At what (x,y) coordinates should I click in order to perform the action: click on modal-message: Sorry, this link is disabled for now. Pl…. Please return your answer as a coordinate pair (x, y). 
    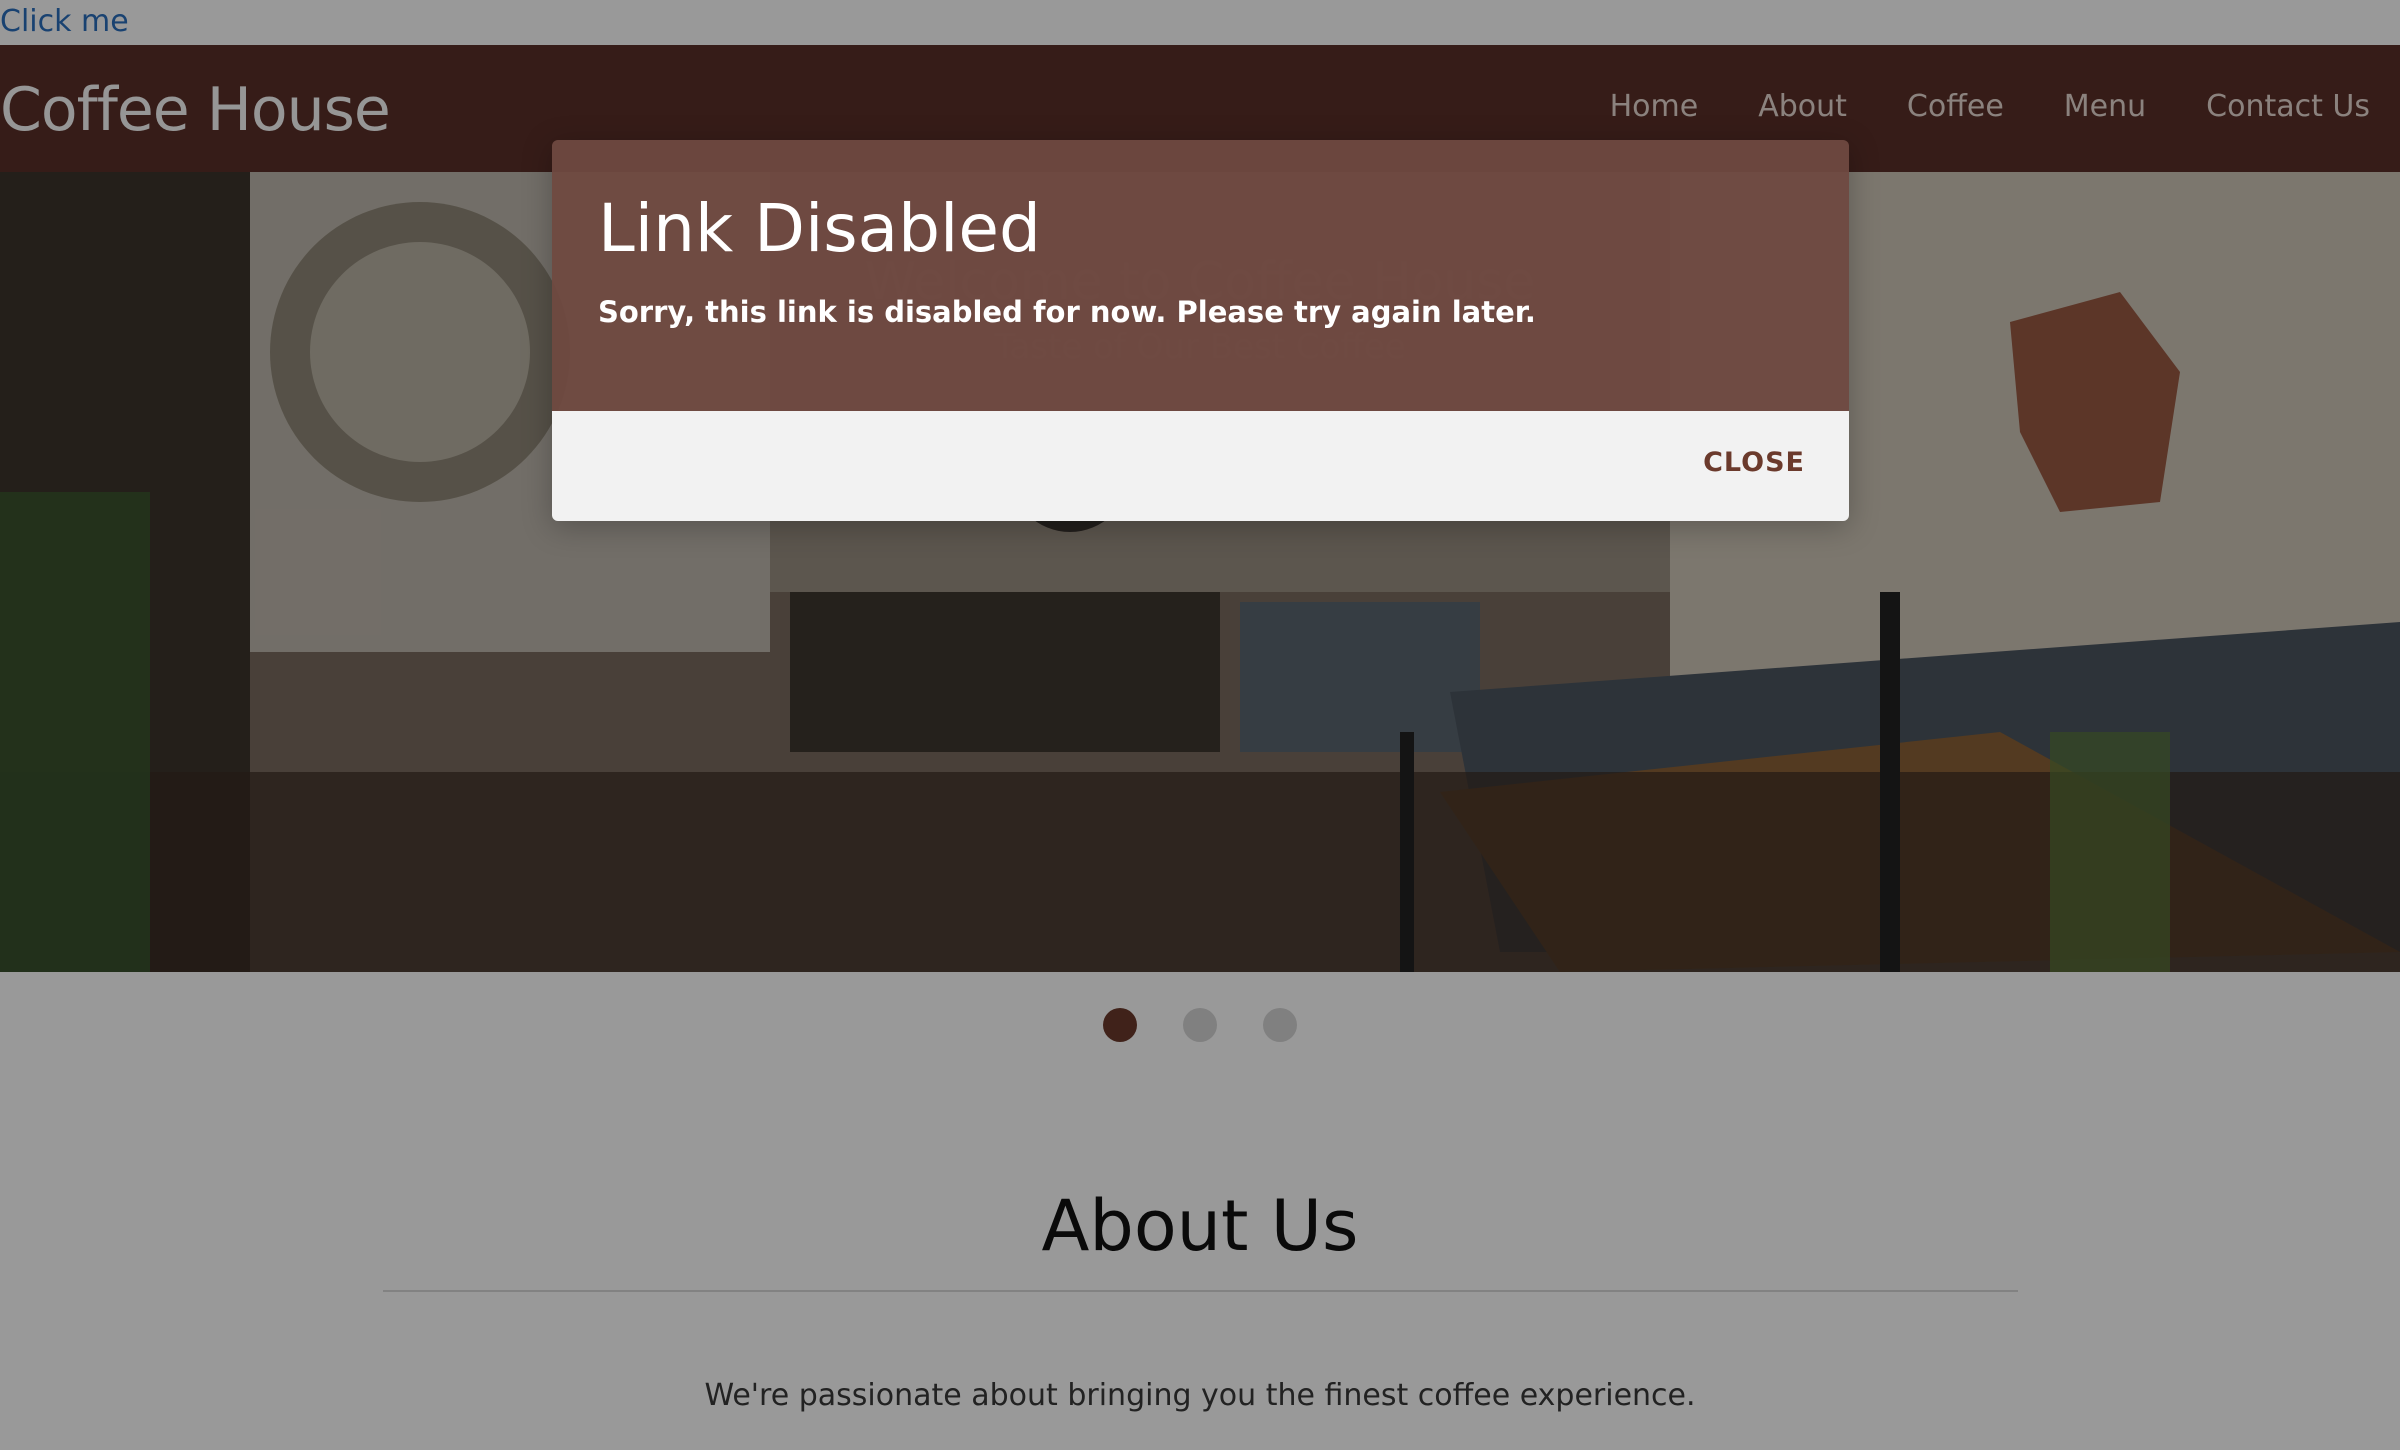
    Looking at the image, I should click on (1067, 312).